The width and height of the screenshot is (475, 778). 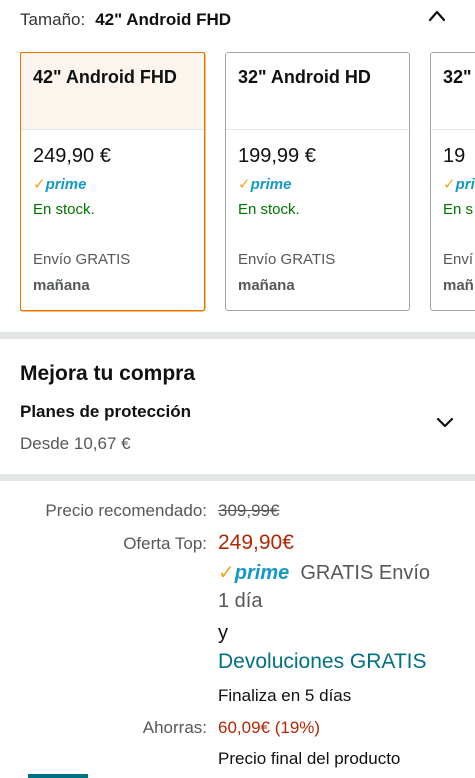 I want to click on size-swatch-32-partial: 32" 19 ✓pri En s Enví mañ, so click(x=452, y=181).